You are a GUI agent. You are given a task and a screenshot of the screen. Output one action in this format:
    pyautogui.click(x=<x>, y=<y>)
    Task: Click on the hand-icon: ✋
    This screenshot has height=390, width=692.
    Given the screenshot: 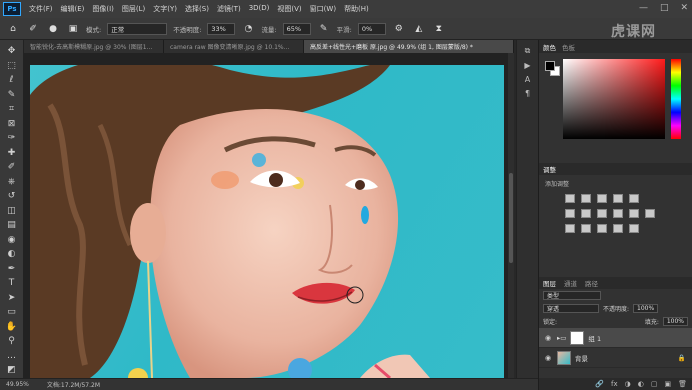 What is the action you would take?
    pyautogui.click(x=12, y=327)
    